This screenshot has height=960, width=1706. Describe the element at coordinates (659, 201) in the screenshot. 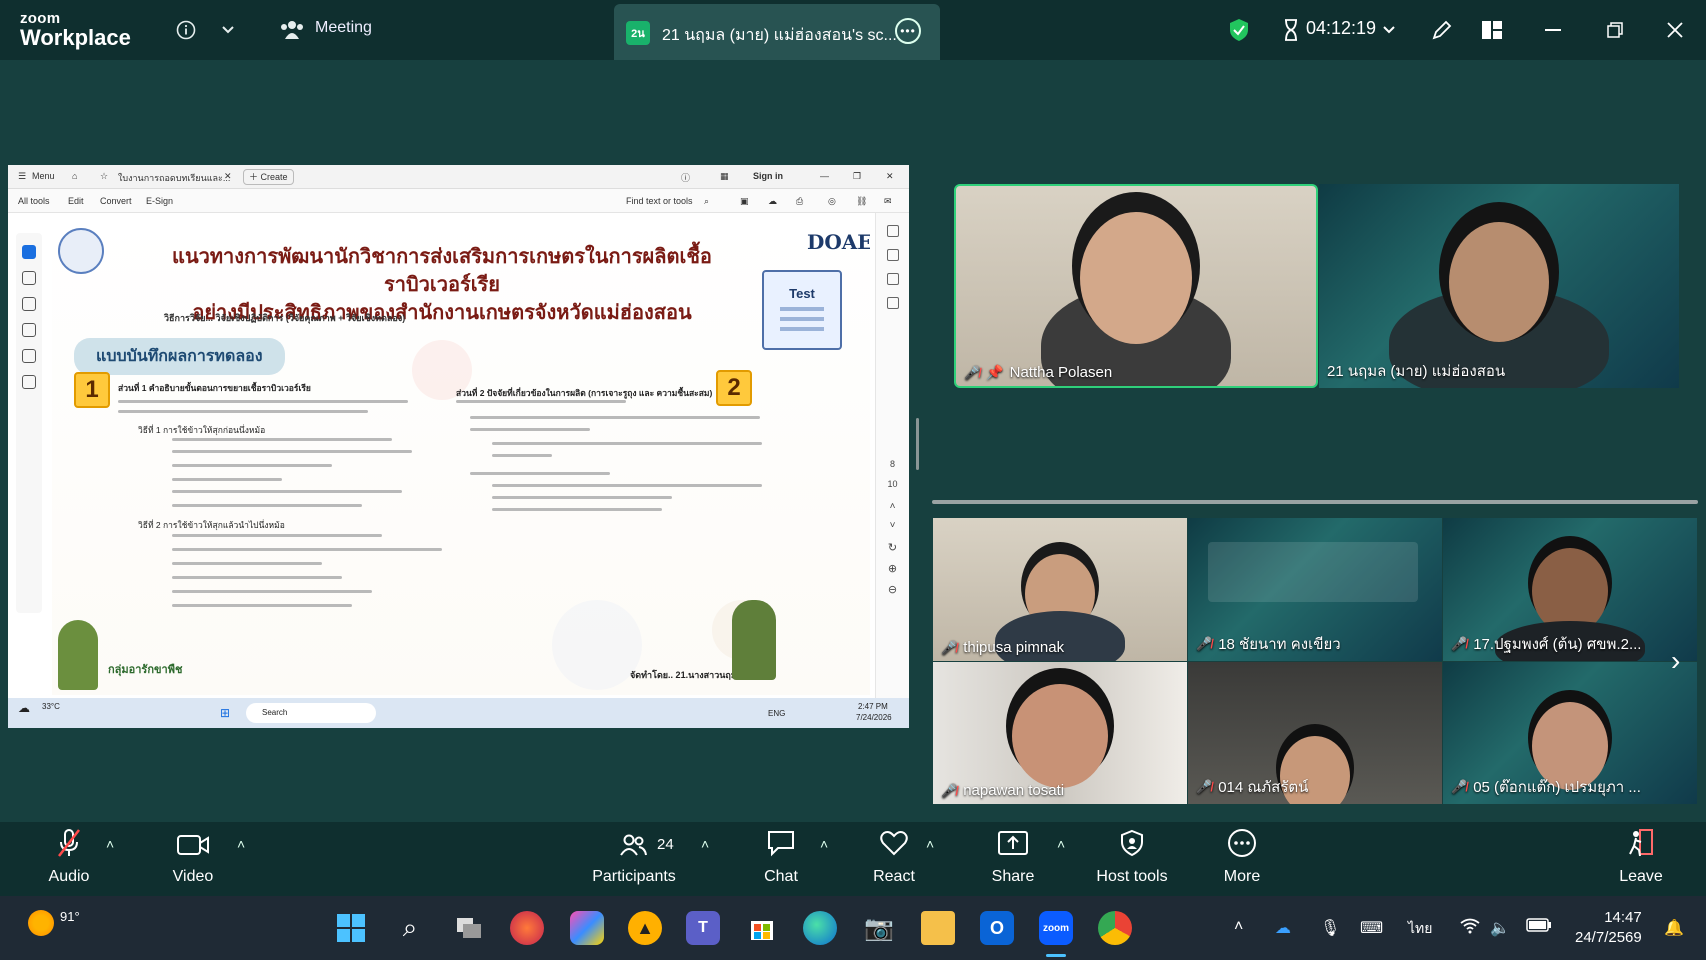

I see `find-tools-input: Find text or tools` at that location.